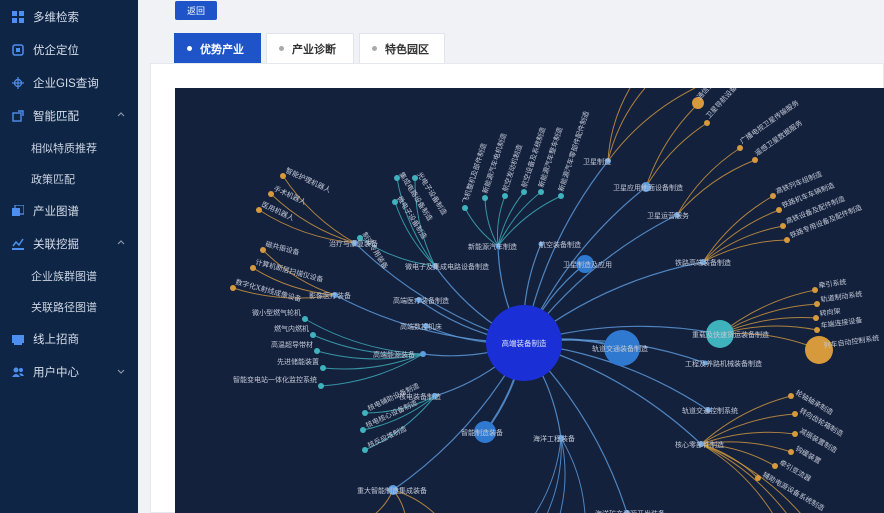  What do you see at coordinates (56, 211) in the screenshot?
I see `sidebar-item-label: 产业图谱` at bounding box center [56, 211].